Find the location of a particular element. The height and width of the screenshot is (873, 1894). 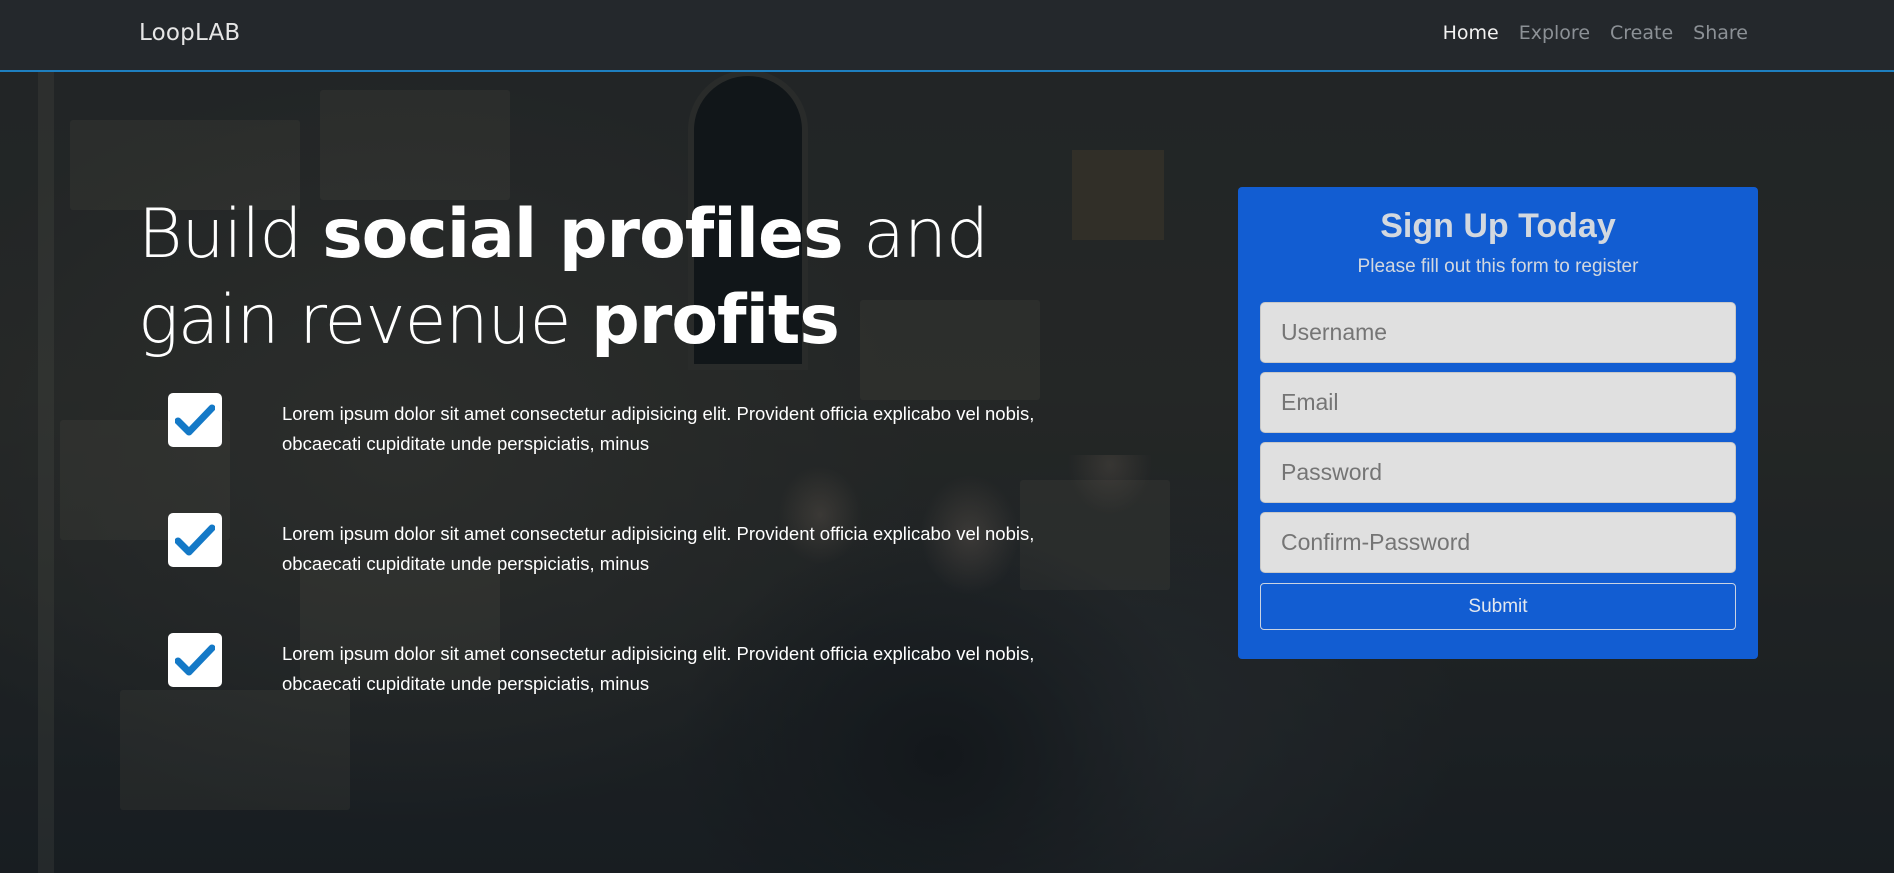

username-input is located at coordinates (1498, 332).